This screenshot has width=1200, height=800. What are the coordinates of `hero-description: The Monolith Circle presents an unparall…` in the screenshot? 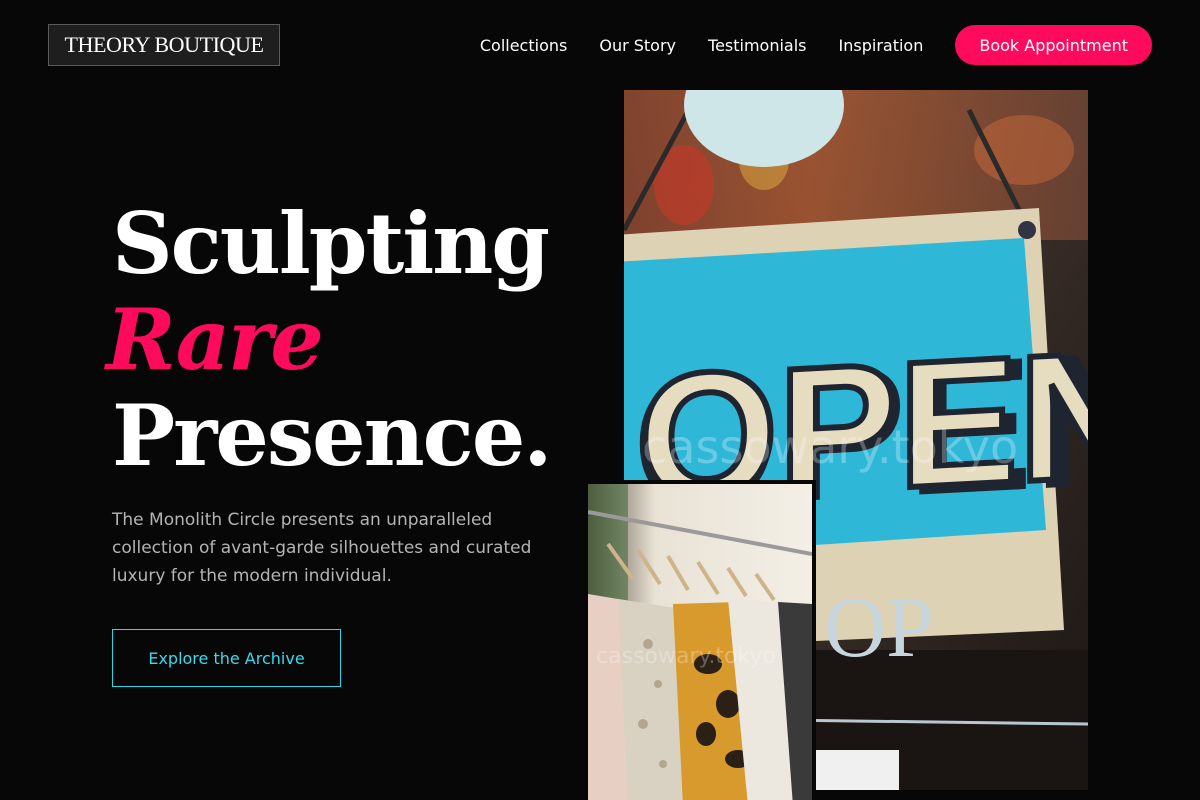 It's located at (322, 548).